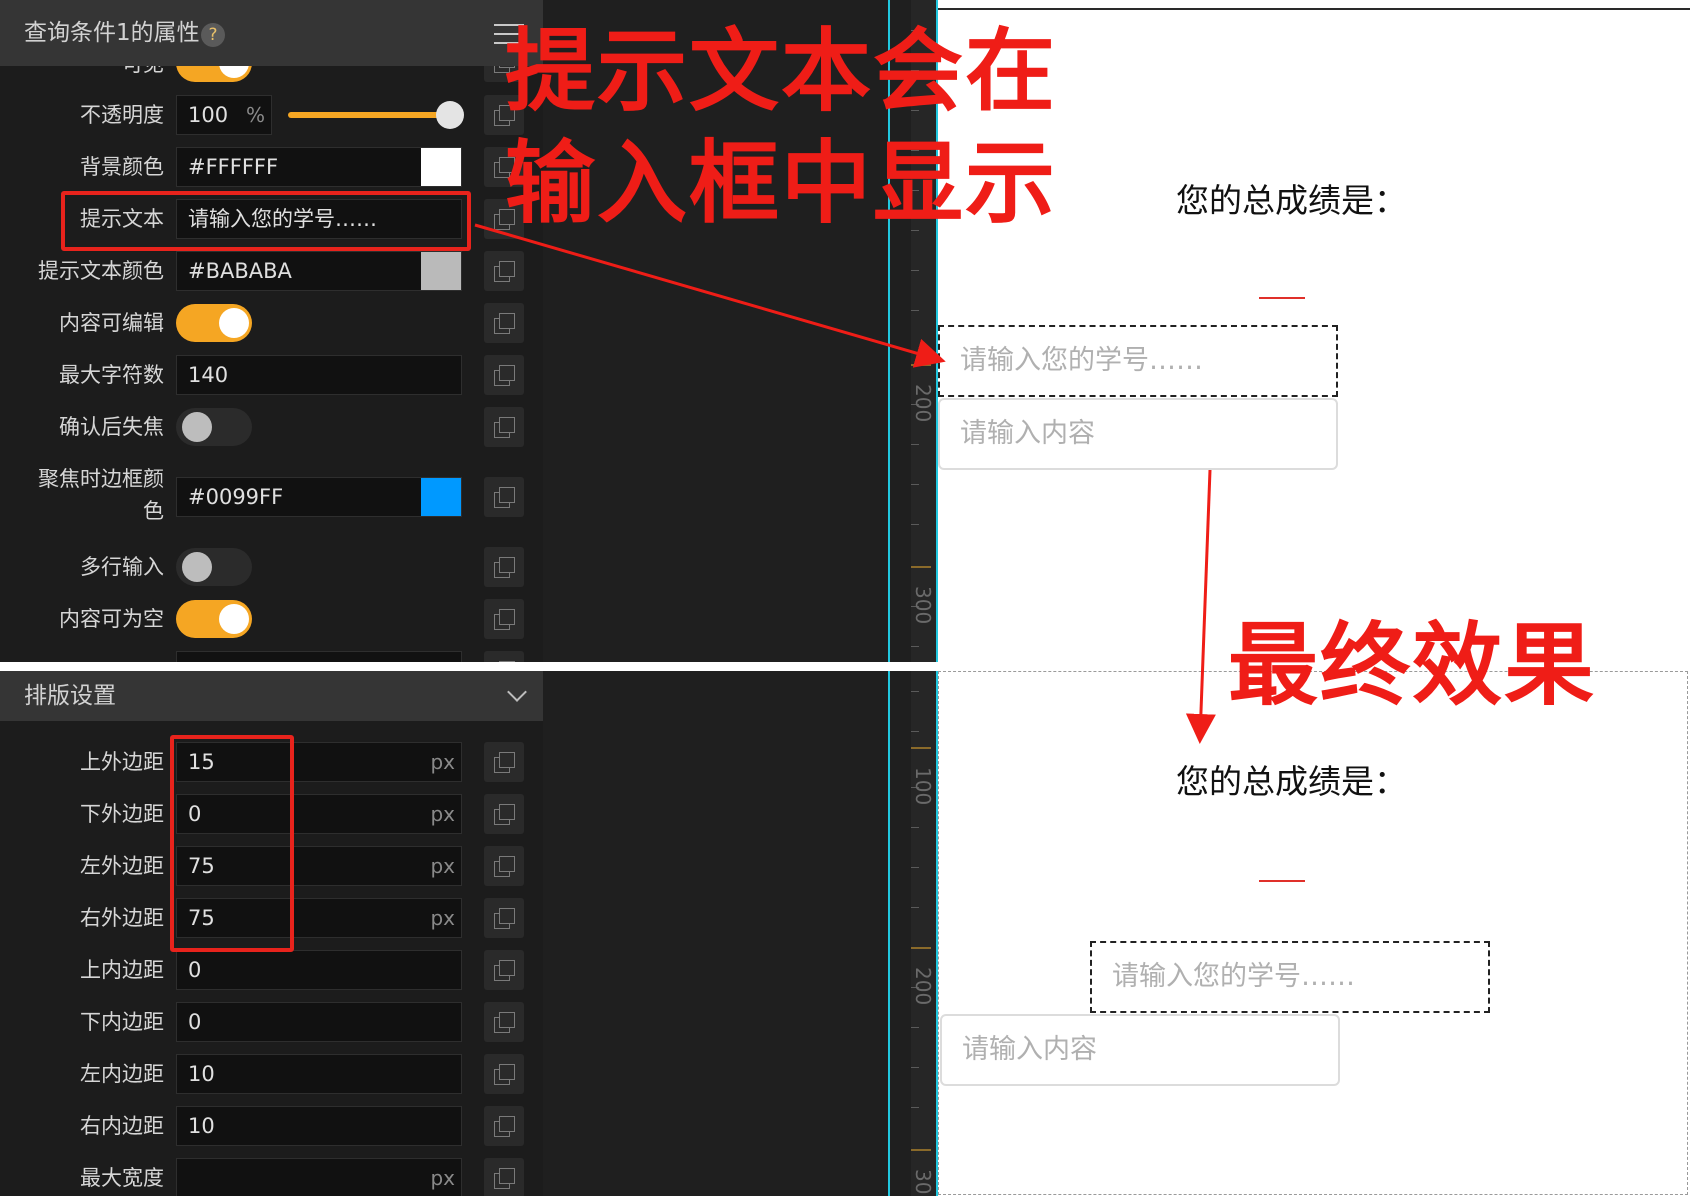 This screenshot has height=1196, width=1690. Describe the element at coordinates (1200, 606) in the screenshot. I see `arrow-to-result` at that location.